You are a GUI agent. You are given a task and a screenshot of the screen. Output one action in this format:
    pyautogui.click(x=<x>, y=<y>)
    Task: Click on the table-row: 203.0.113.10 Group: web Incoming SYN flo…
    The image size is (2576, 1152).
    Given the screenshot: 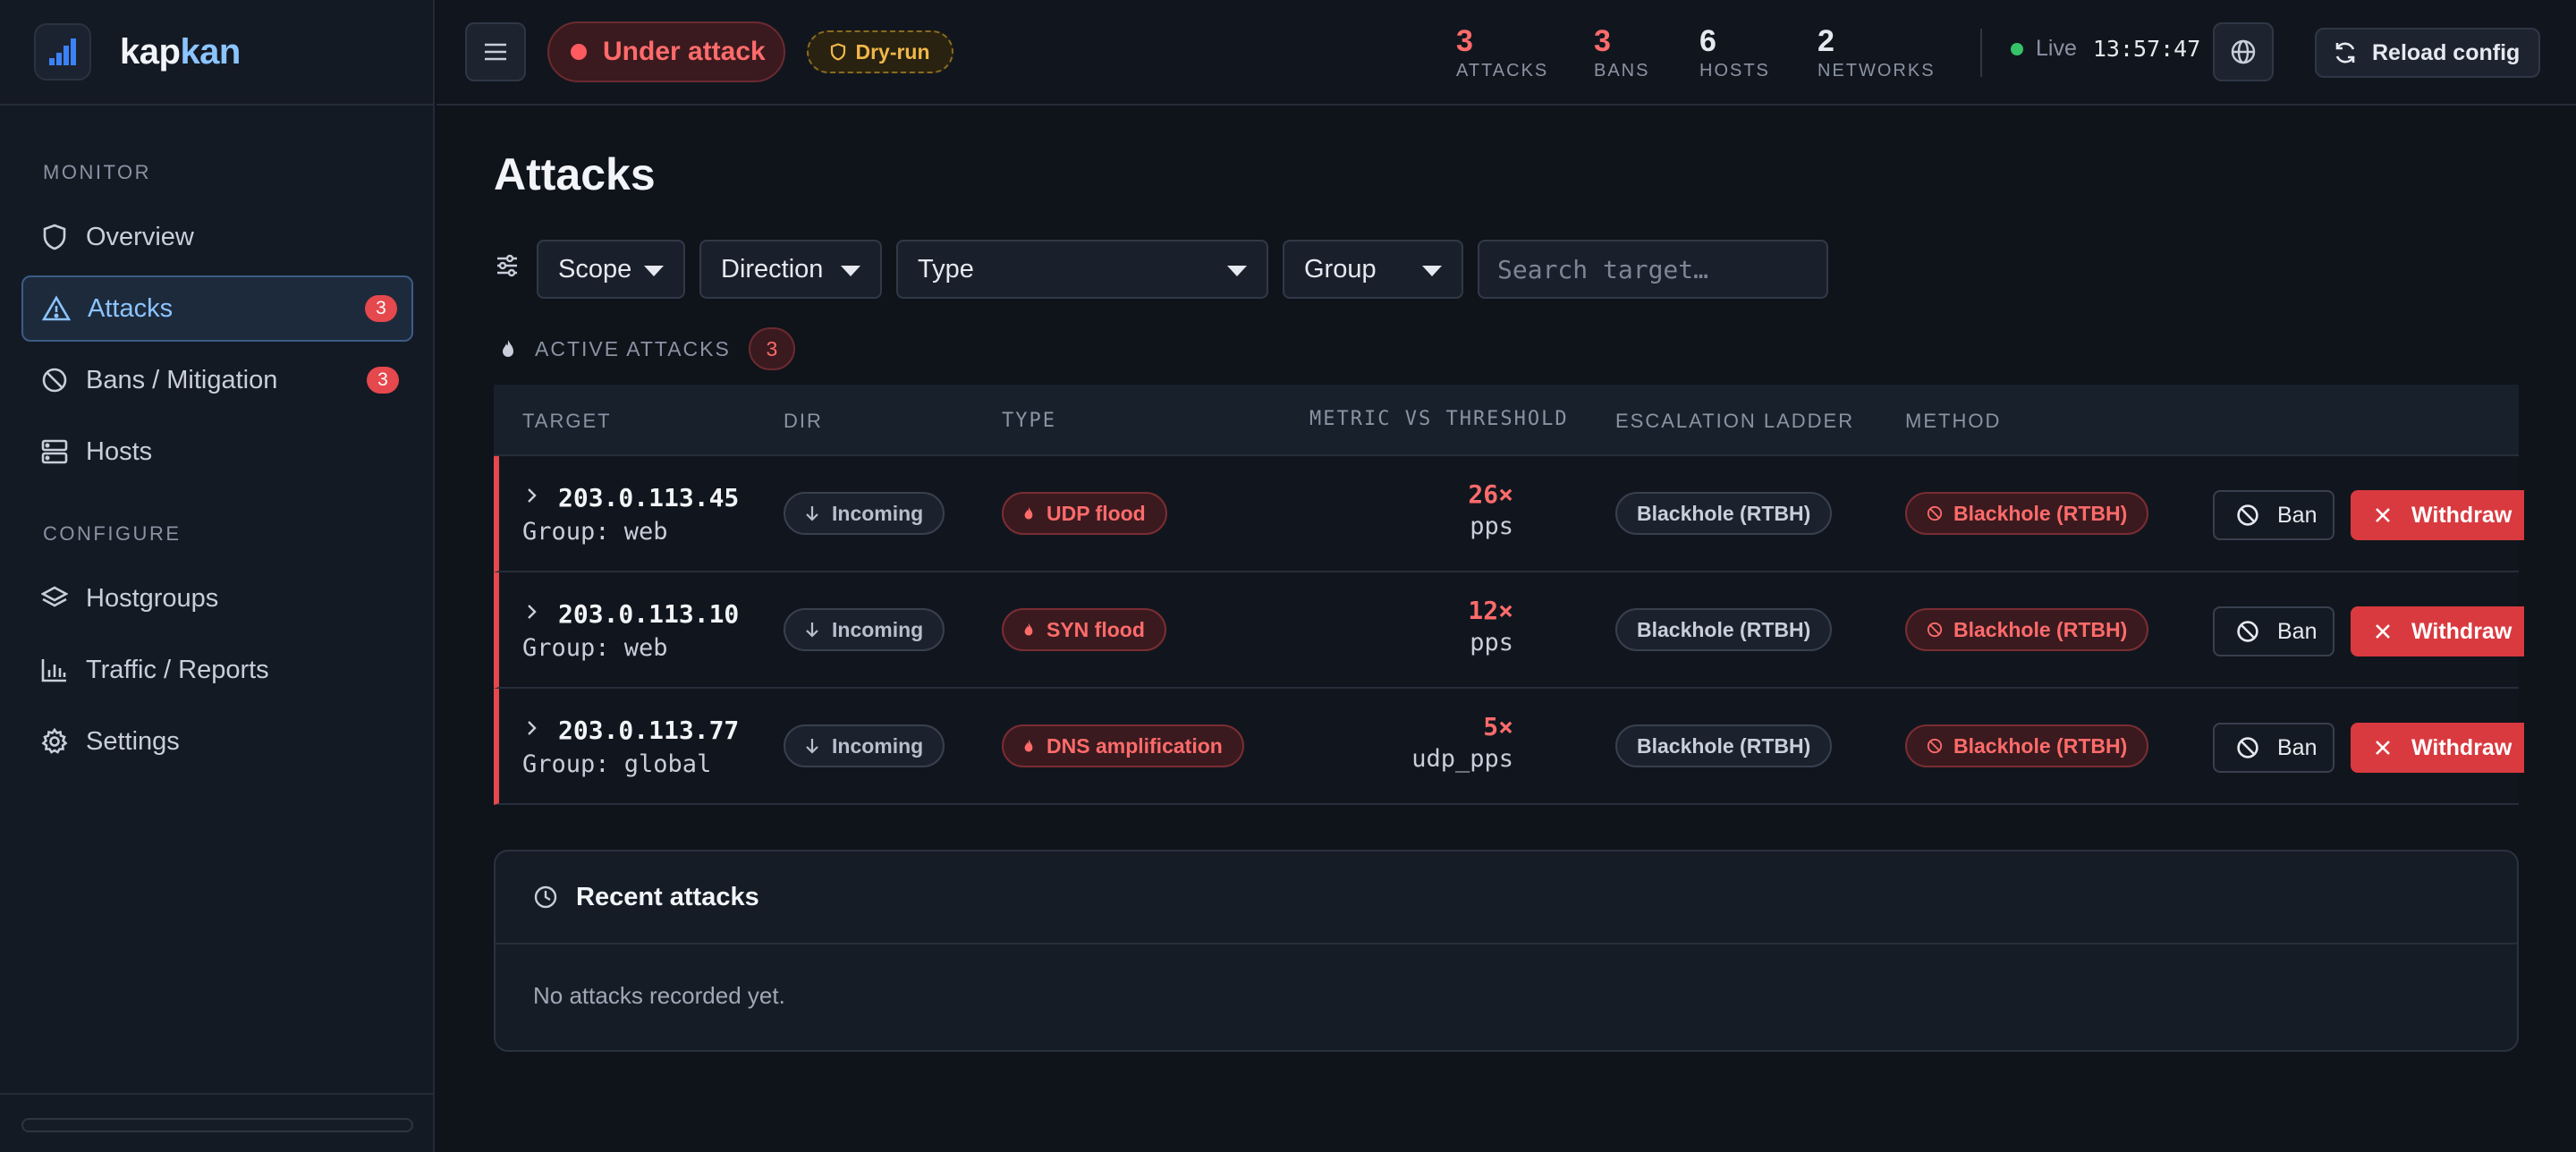 What is the action you would take?
    pyautogui.click(x=1509, y=631)
    